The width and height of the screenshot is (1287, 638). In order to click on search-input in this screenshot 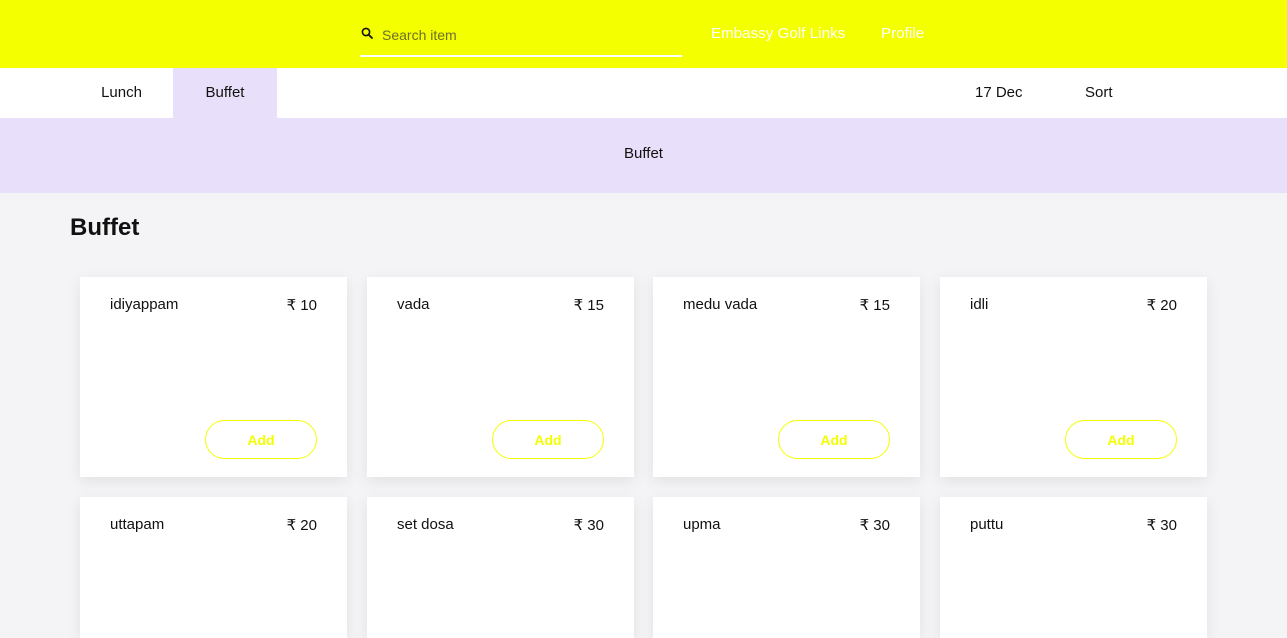, I will do `click(527, 35)`.